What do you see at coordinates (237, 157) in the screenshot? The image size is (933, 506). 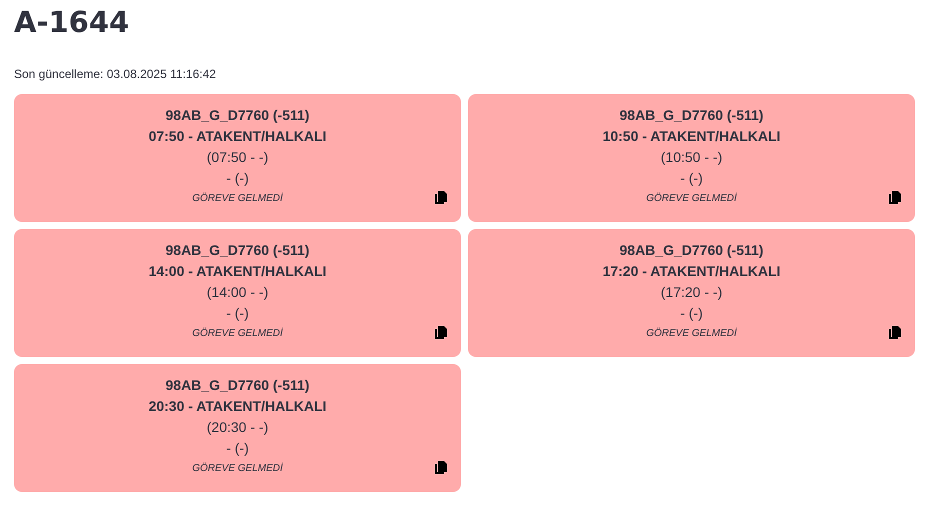 I see `times-text: (07:50 - -)` at bounding box center [237, 157].